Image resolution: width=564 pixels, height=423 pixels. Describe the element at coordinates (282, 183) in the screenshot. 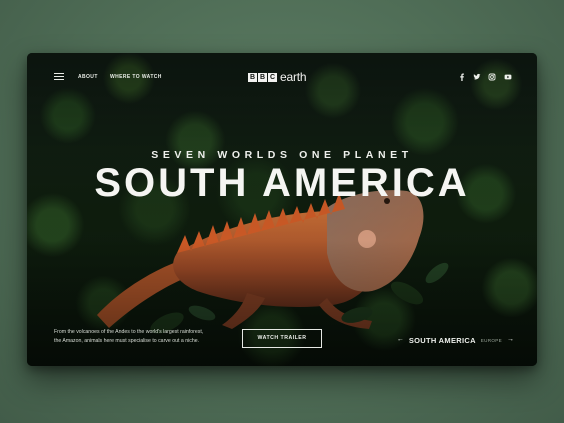

I see `page-title: SOUTH AMERICA` at that location.